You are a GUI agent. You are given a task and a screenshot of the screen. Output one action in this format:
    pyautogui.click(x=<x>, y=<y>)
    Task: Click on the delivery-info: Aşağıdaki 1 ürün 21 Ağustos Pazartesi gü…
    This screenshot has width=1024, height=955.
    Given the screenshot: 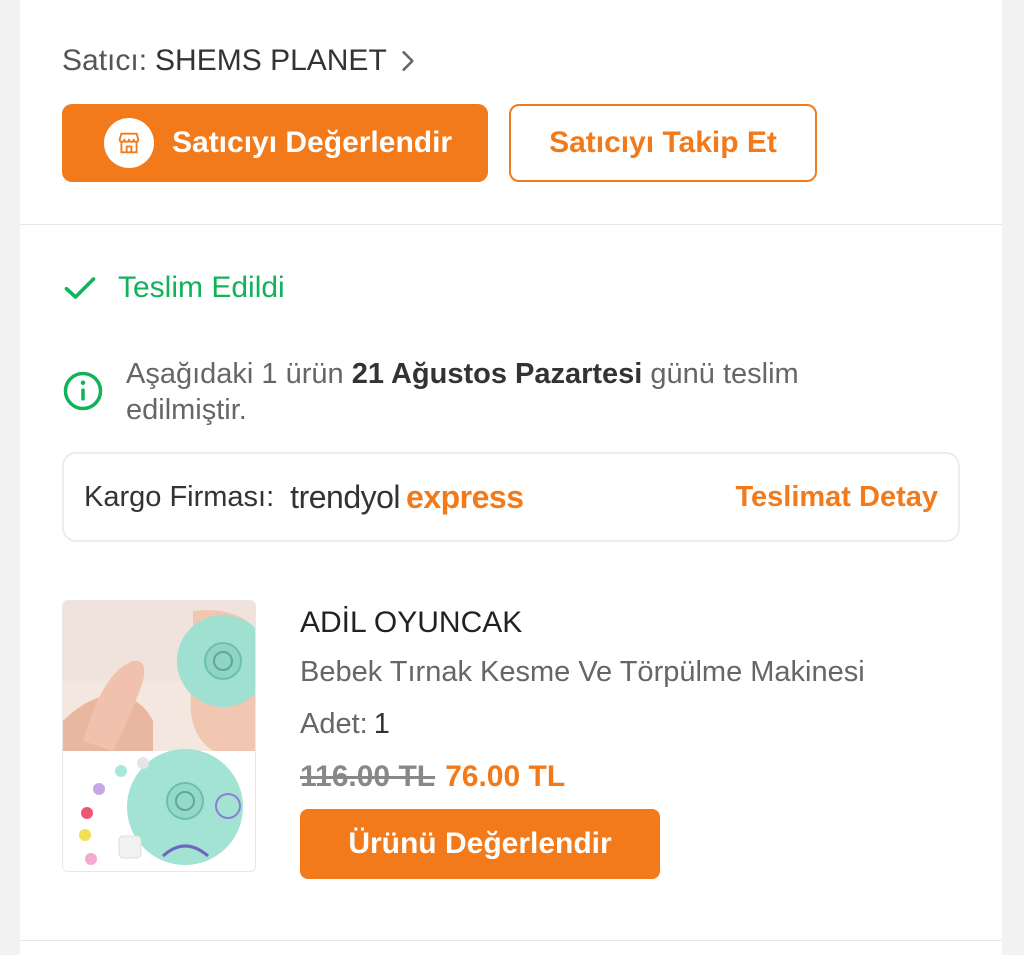 What is the action you would take?
    pyautogui.click(x=472, y=392)
    